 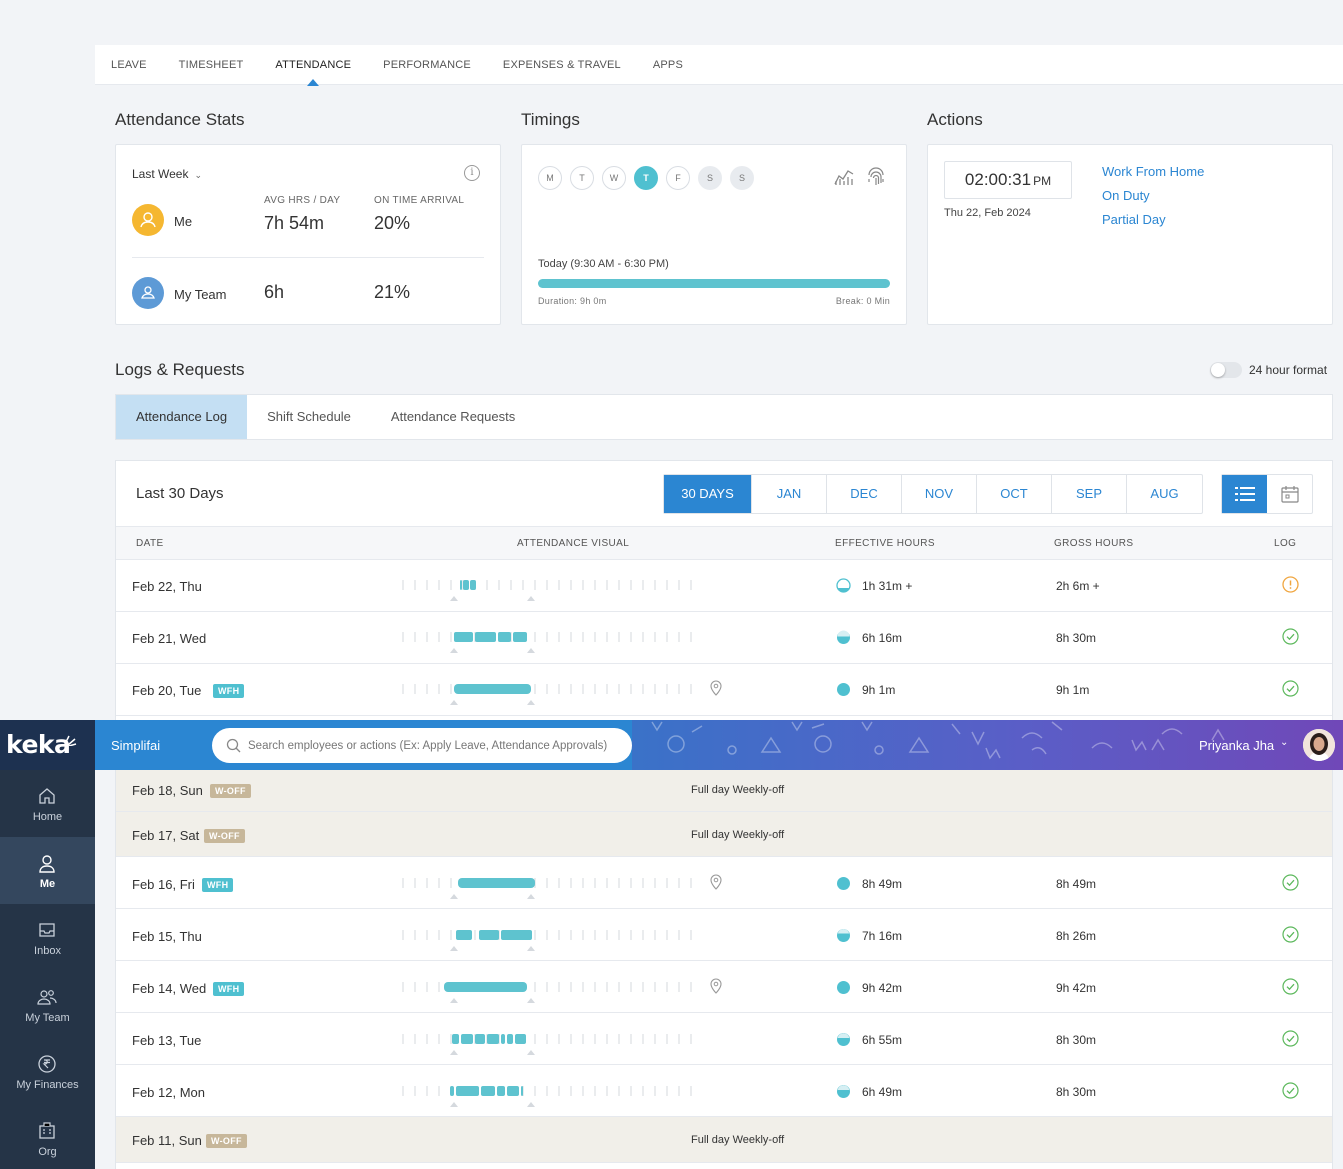 What do you see at coordinates (550, 178) in the screenshot?
I see `day-monday: M` at bounding box center [550, 178].